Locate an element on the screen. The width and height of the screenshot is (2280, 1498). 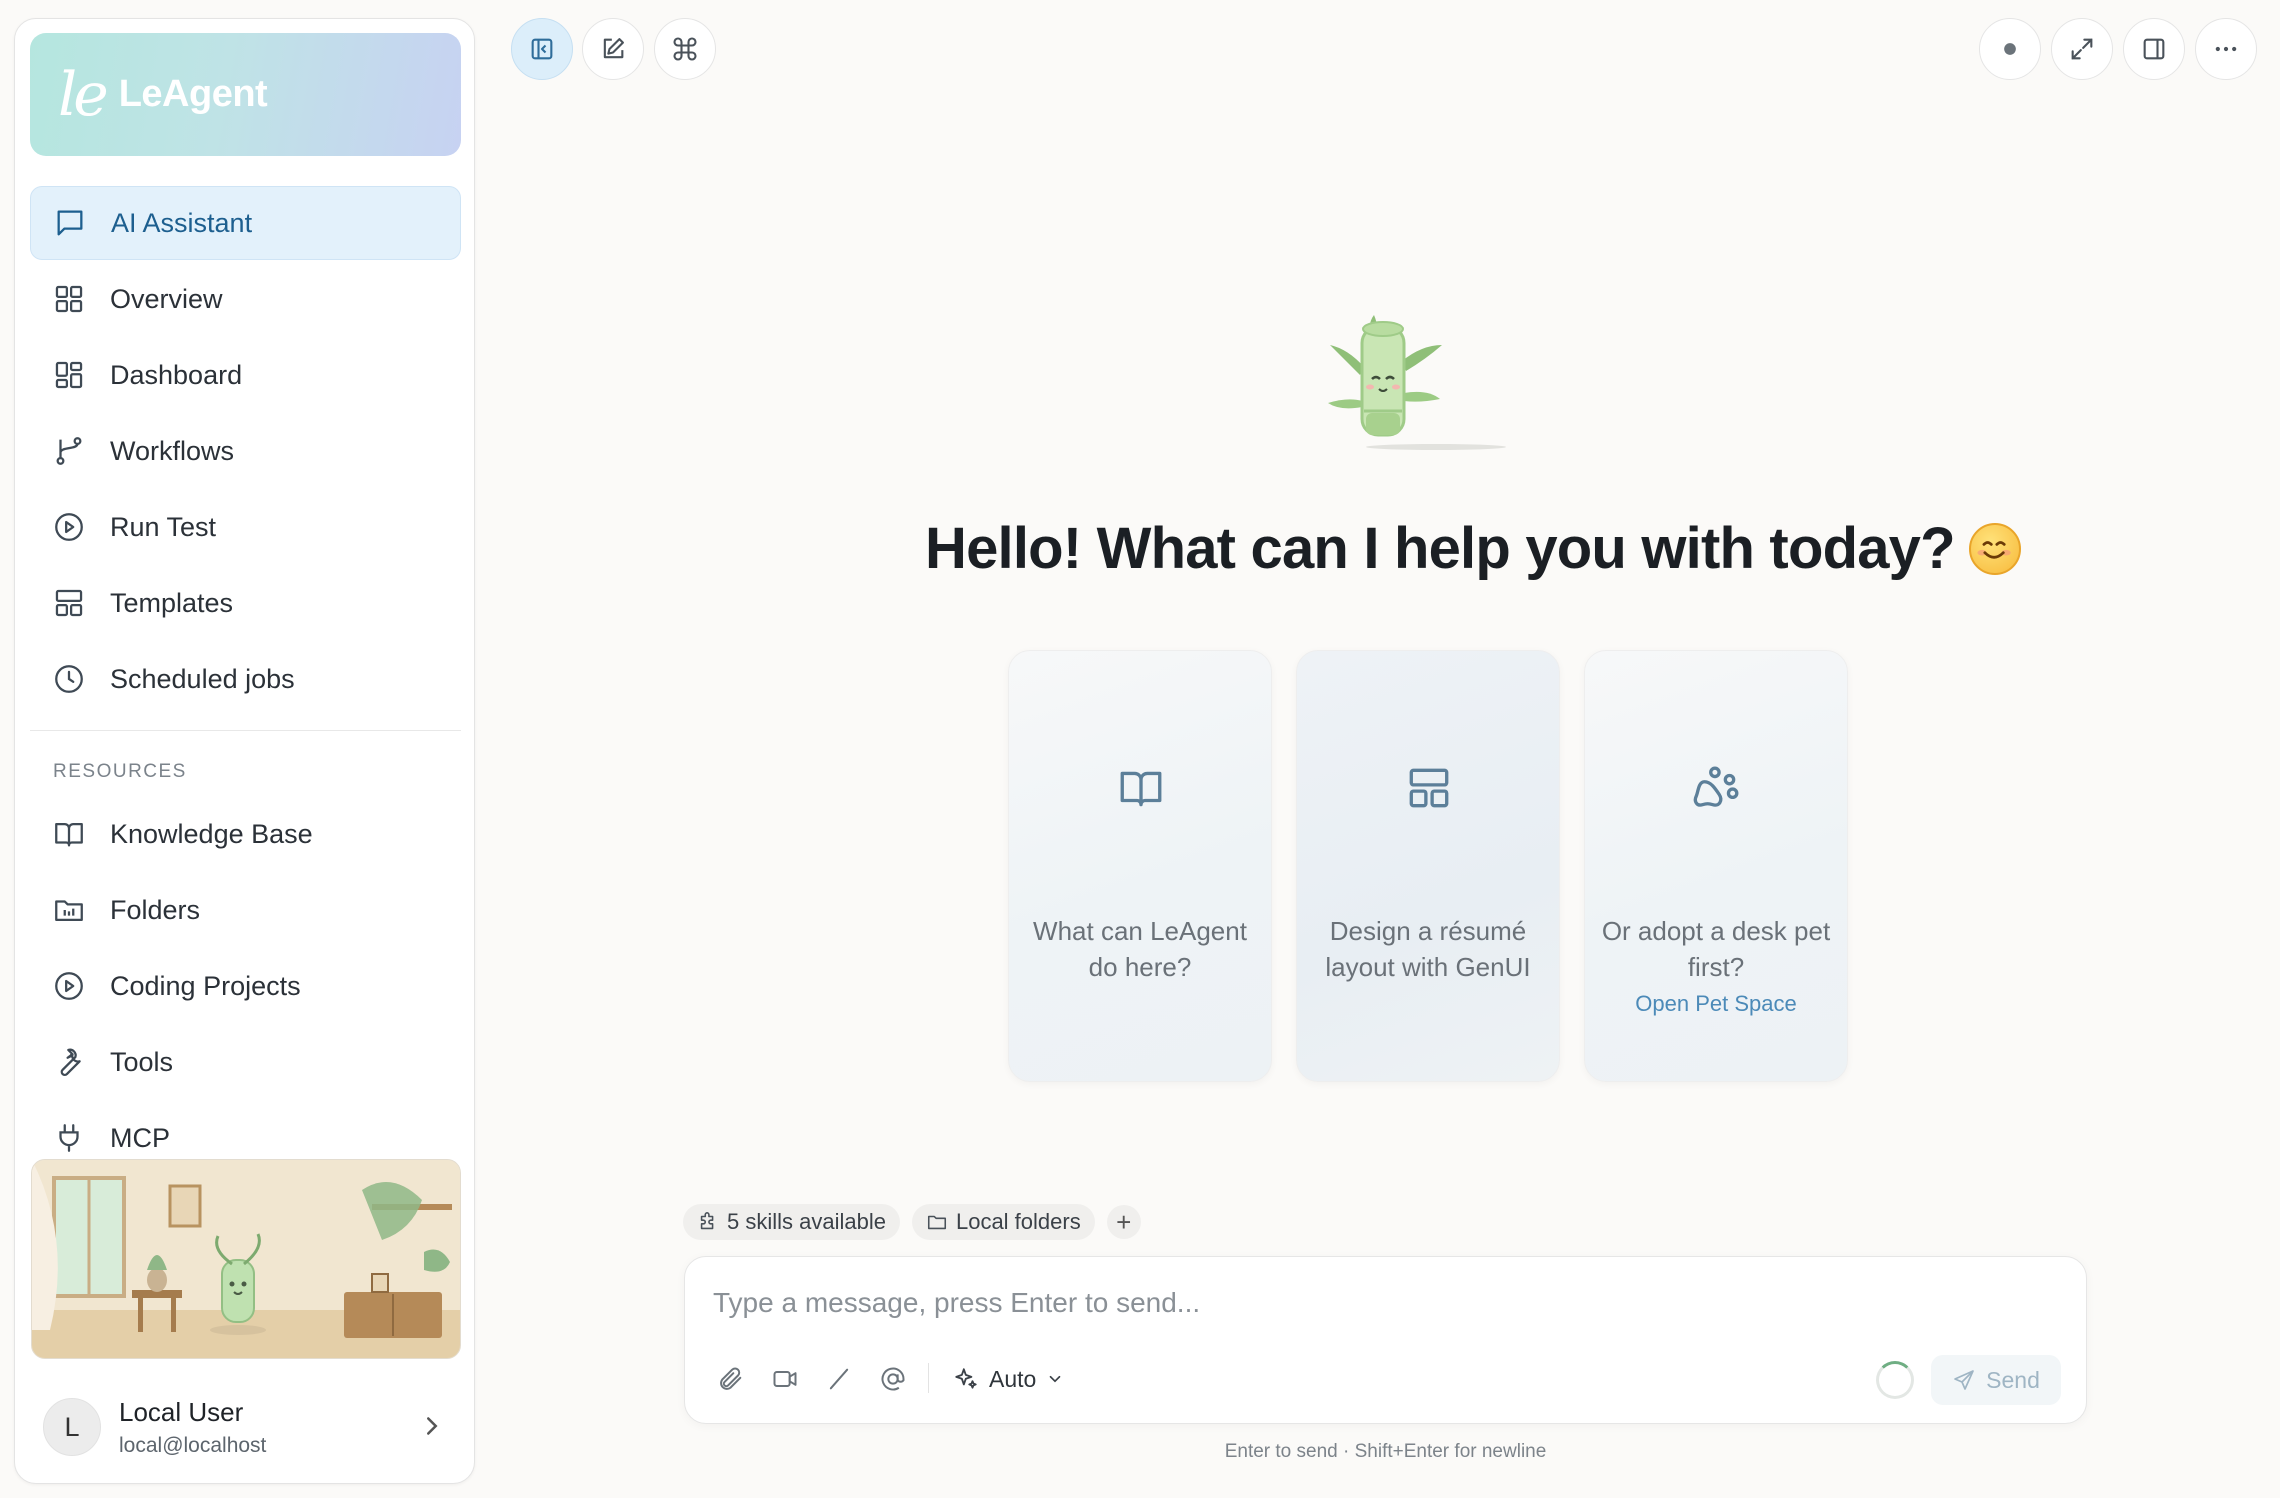
sparkles-icon is located at coordinates (966, 1378).